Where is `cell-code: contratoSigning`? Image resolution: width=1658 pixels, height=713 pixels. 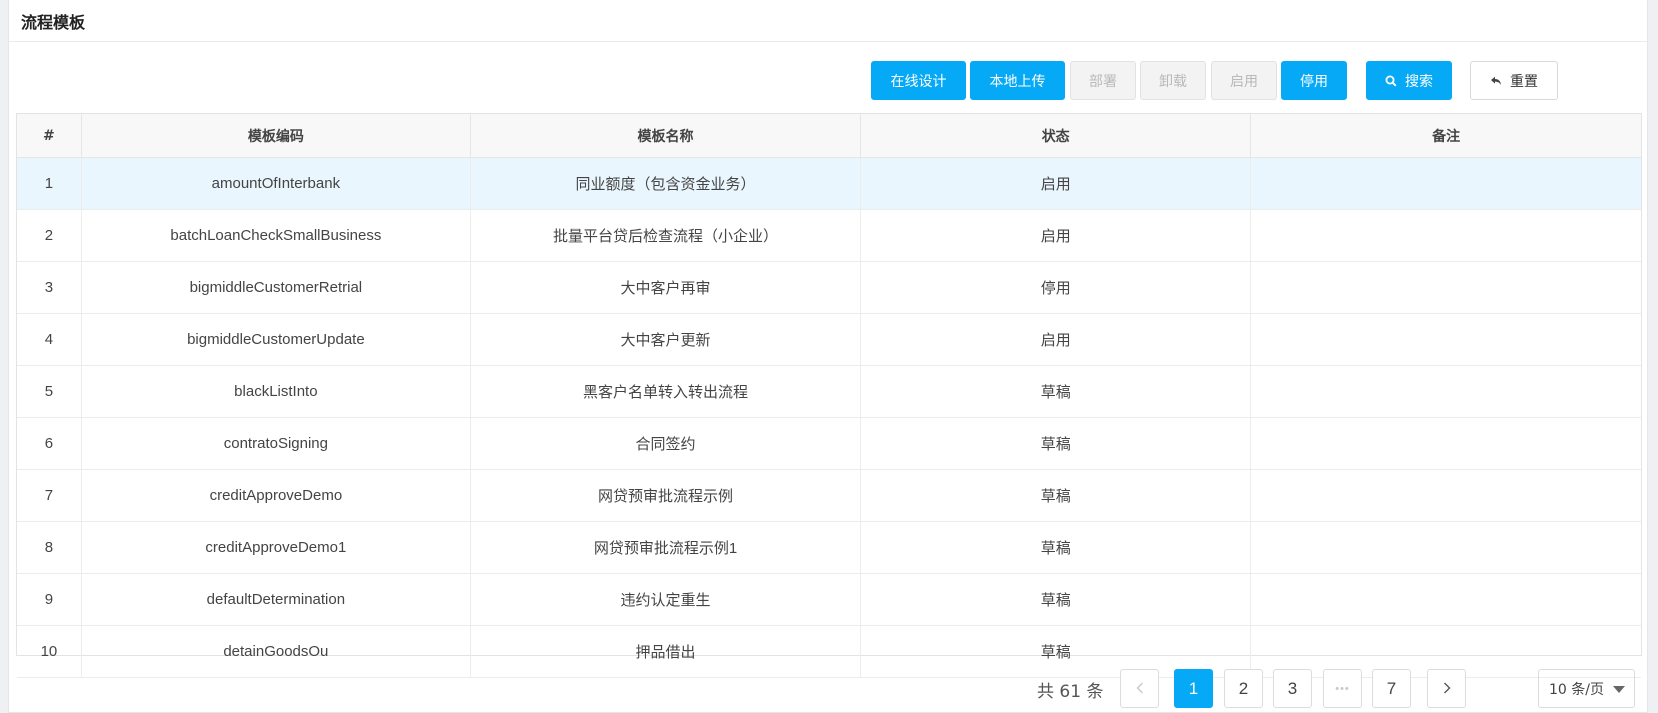
cell-code: contratoSigning is located at coordinates (276, 443).